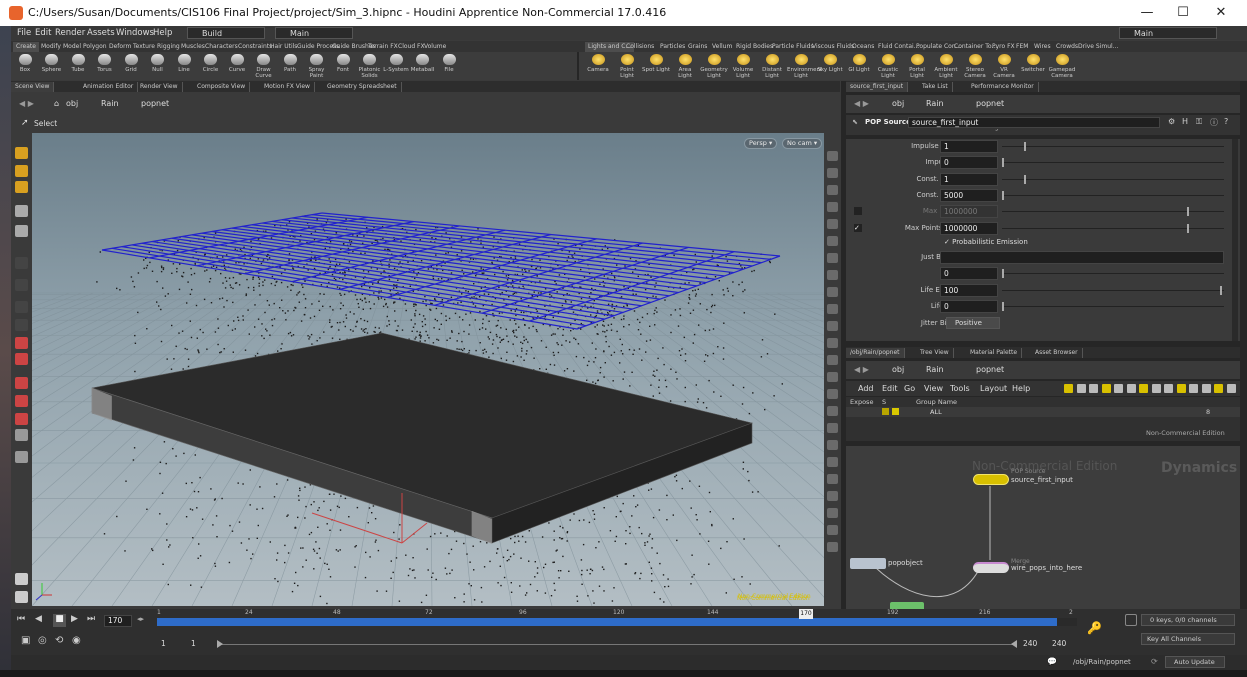  I want to click on stop-icon: ■, so click(59, 620).